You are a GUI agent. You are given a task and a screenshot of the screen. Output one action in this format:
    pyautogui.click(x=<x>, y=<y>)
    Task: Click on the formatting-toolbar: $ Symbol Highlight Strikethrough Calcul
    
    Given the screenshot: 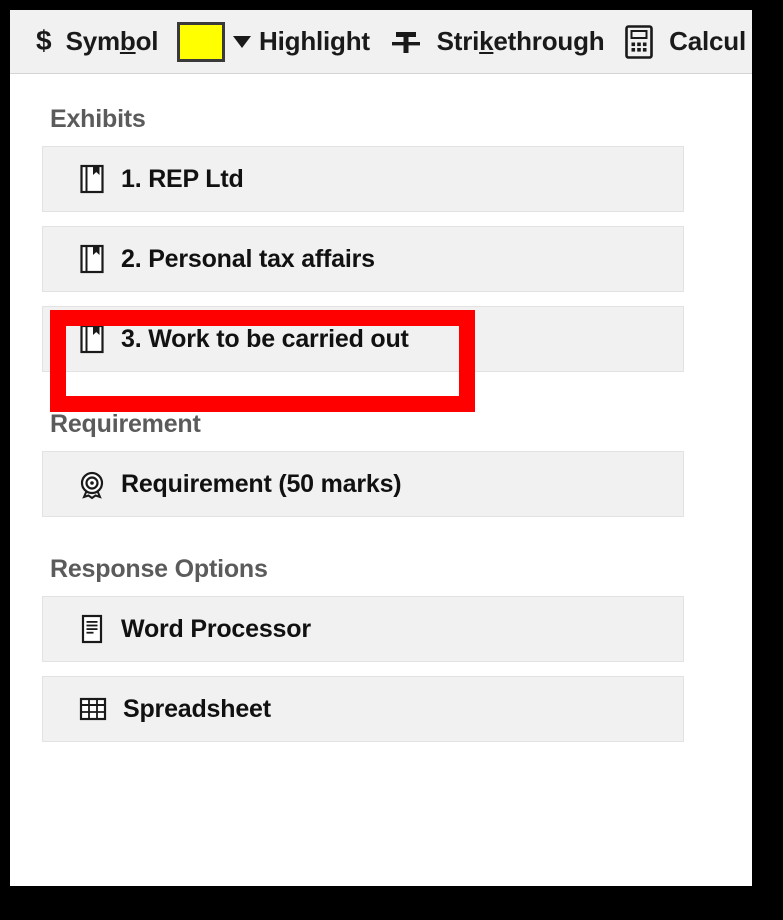 What is the action you would take?
    pyautogui.click(x=381, y=42)
    